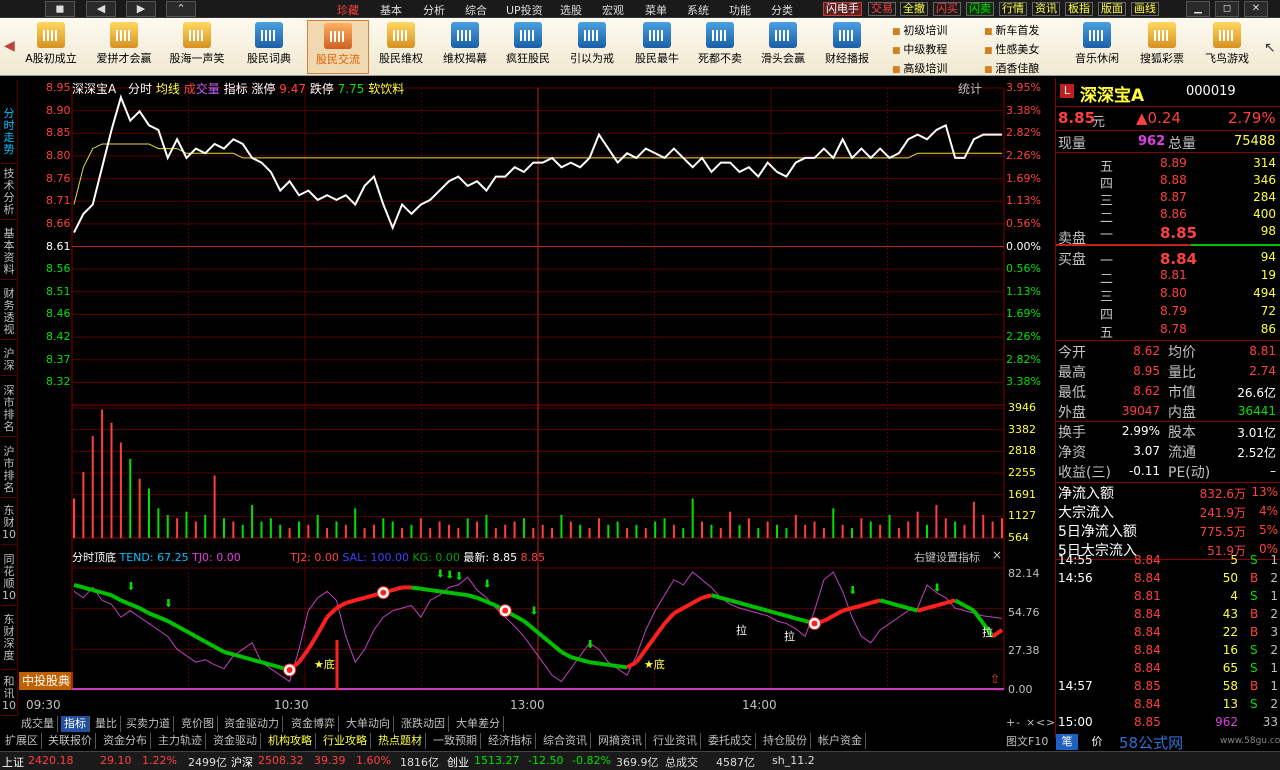 The image size is (1280, 770). Describe the element at coordinates (782, 10) in the screenshot. I see `menu-fenlei: 分类` at that location.